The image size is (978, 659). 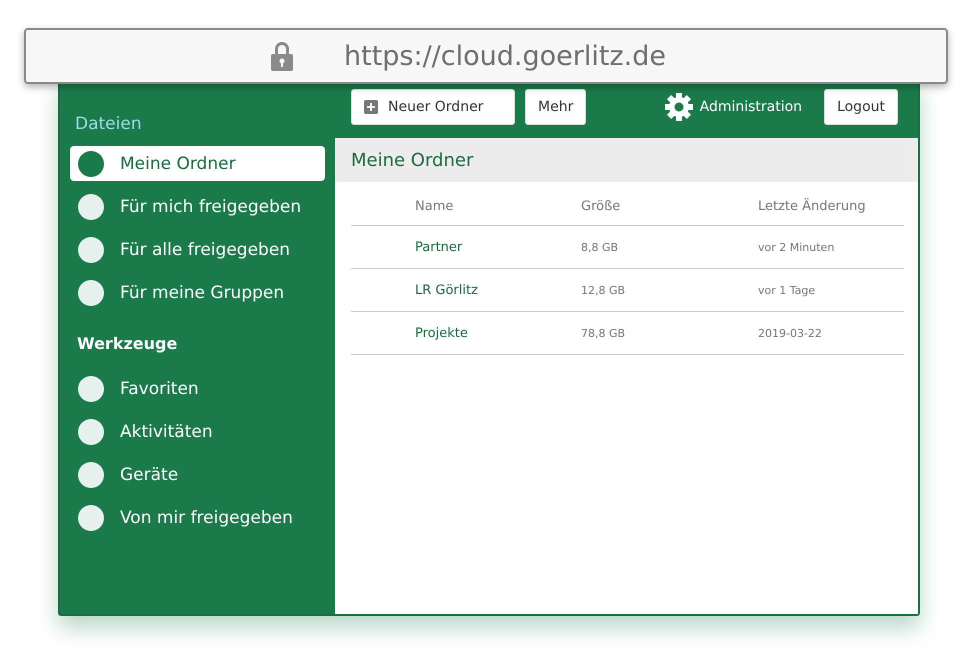 What do you see at coordinates (812, 206) in the screenshot?
I see `column-header: Letzte Änderung` at bounding box center [812, 206].